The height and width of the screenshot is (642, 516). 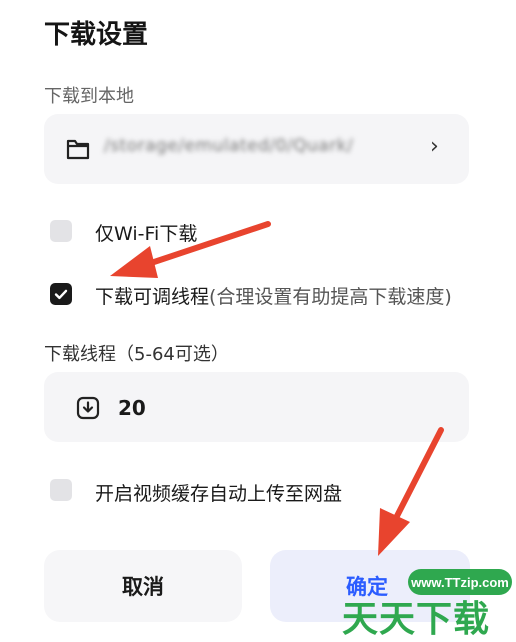 I want to click on arrow-to-confirm-button-icon, so click(x=411, y=491).